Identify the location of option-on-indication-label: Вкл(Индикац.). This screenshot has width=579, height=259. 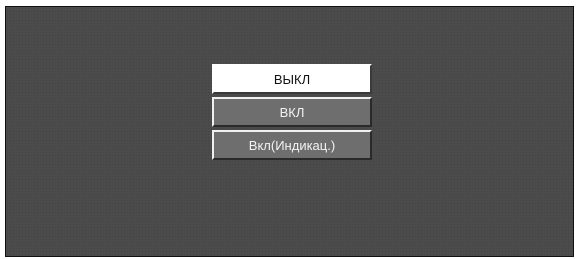
(292, 145).